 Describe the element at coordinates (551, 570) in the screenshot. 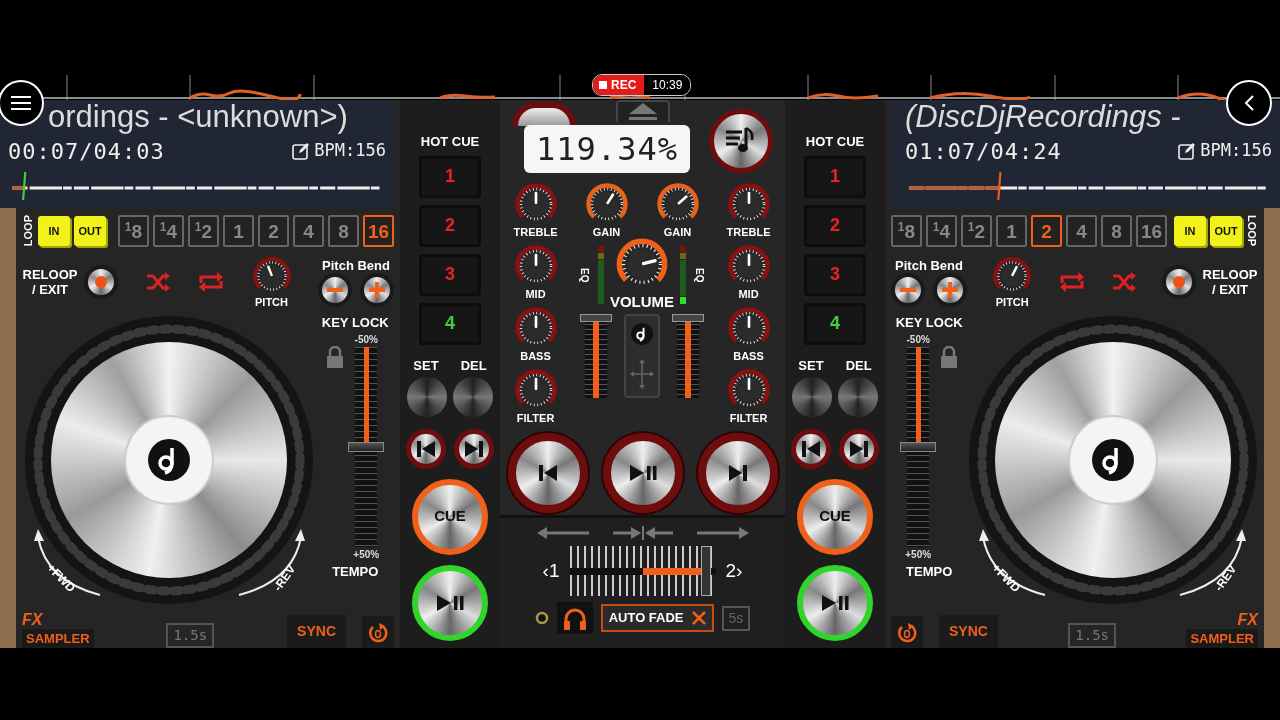

I see `deck-one-label: ‹1` at that location.